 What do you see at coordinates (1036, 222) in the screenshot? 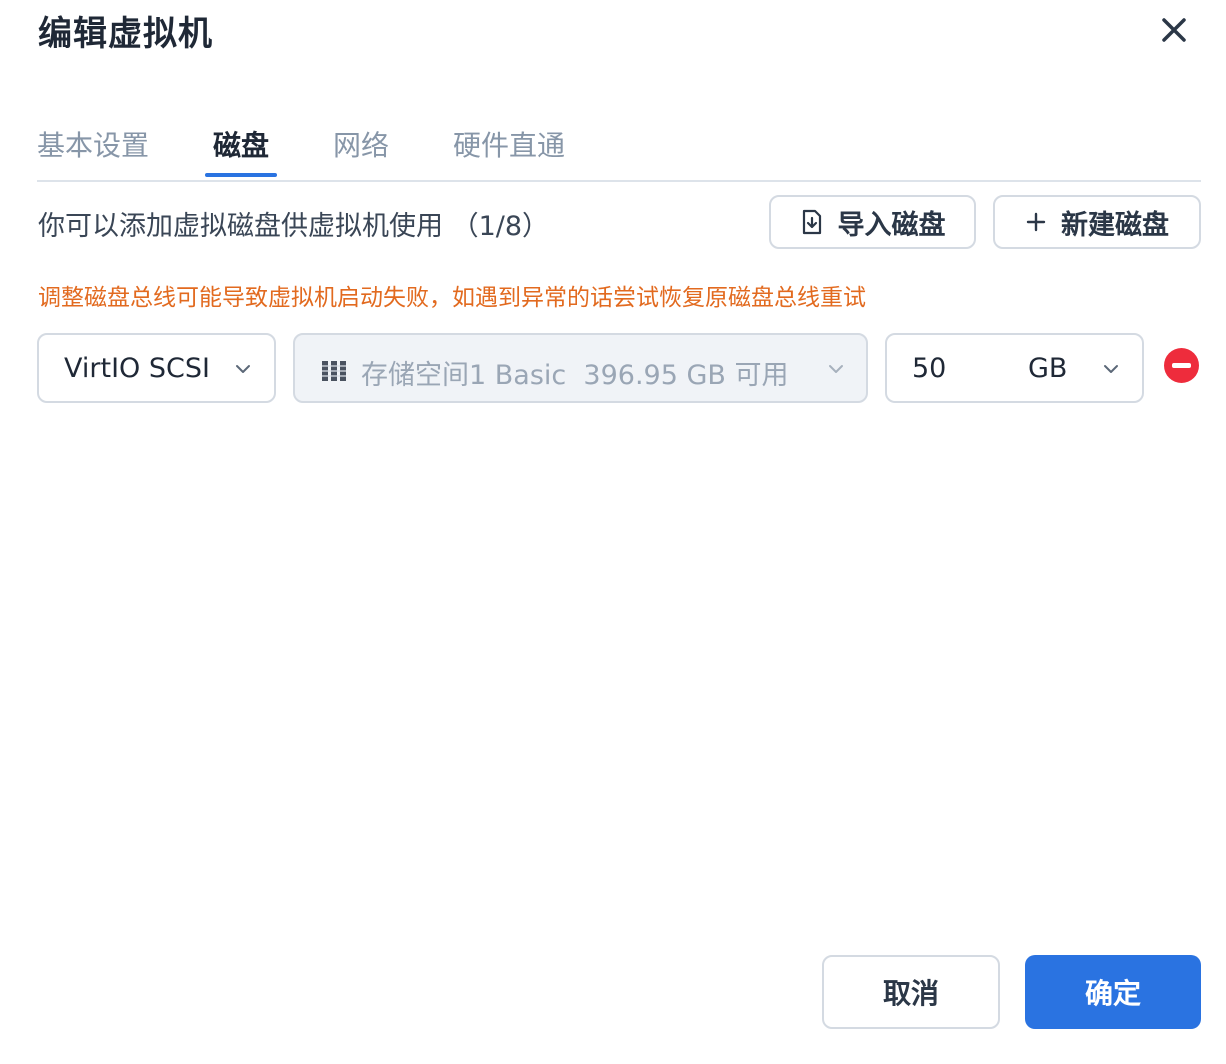
I see `plus-icon` at bounding box center [1036, 222].